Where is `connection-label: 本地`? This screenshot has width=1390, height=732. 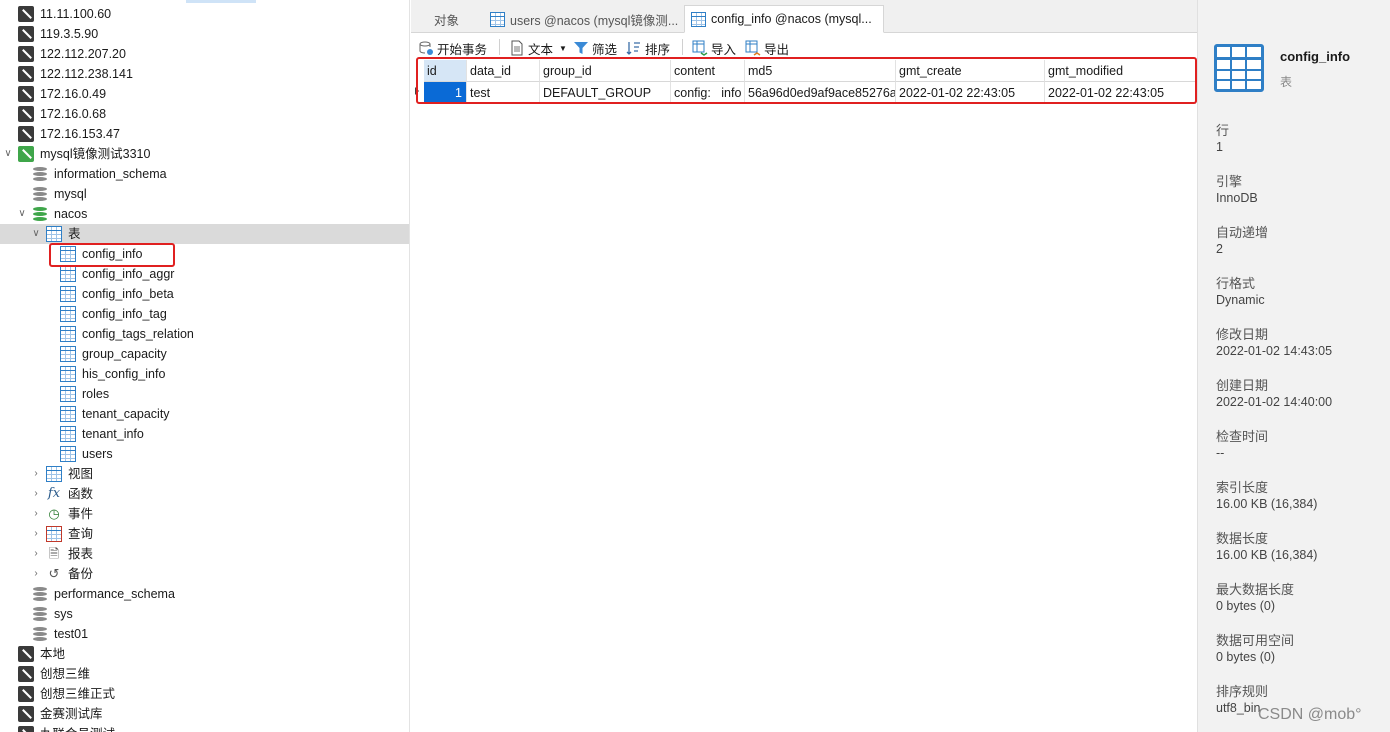
connection-label: 本地 is located at coordinates (53, 654).